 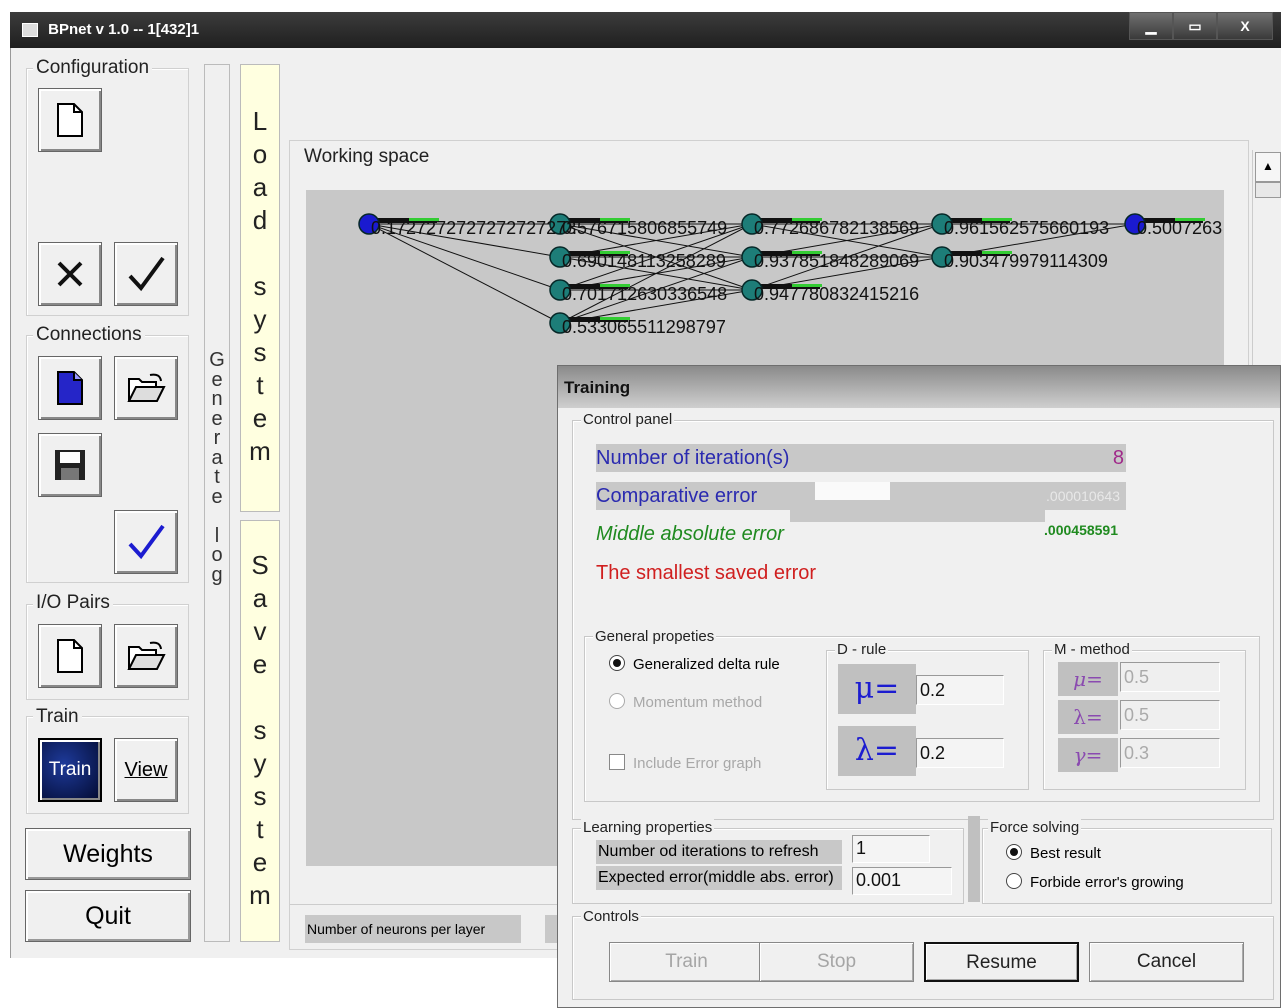 I want to click on neuron-value-label: 0.1727272727272727273, so click(x=474, y=228).